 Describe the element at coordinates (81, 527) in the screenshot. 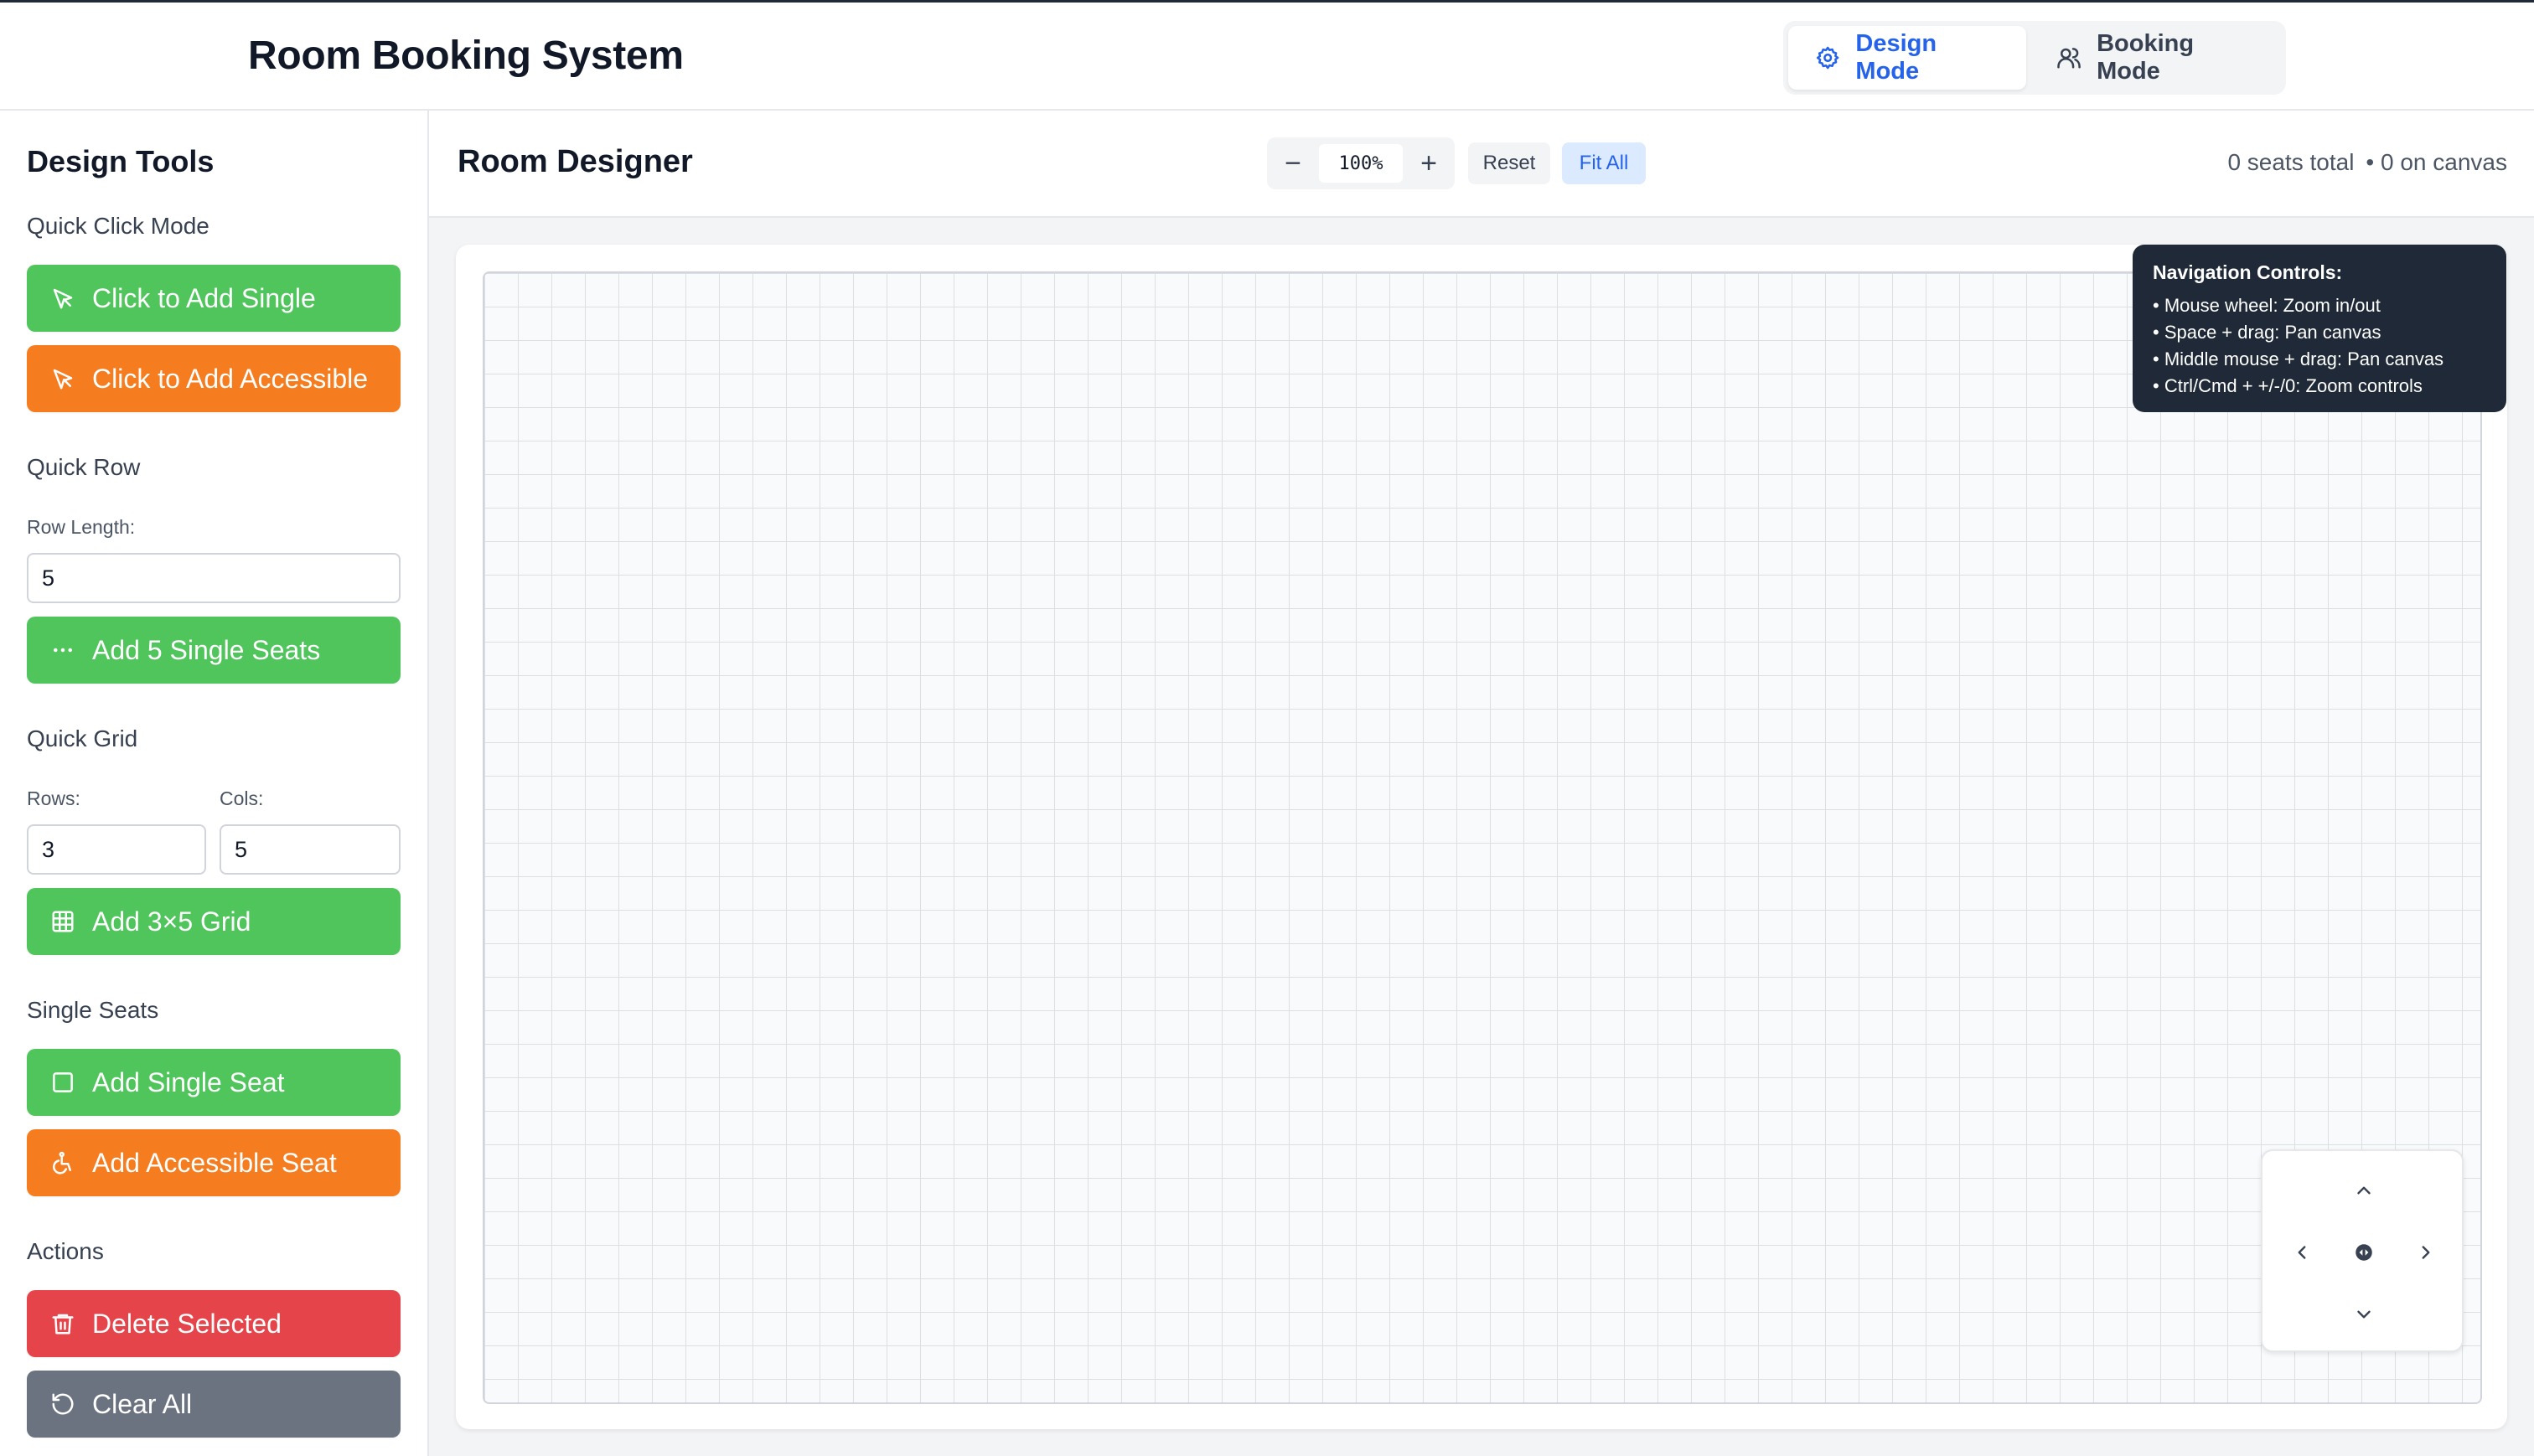

I see `row-length-label: Row Length:` at that location.